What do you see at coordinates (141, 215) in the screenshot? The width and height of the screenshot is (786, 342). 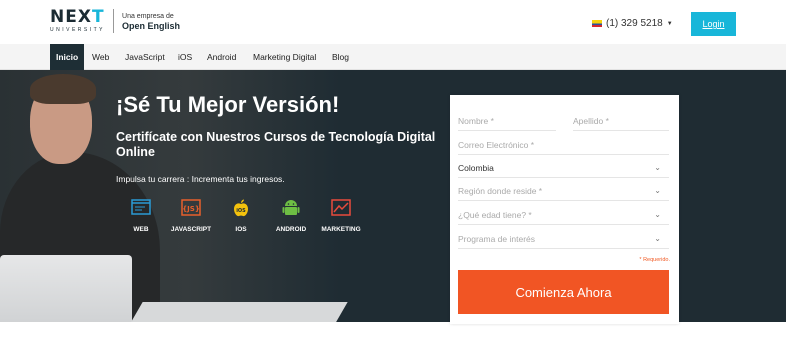 I see `course-web: WEB` at bounding box center [141, 215].